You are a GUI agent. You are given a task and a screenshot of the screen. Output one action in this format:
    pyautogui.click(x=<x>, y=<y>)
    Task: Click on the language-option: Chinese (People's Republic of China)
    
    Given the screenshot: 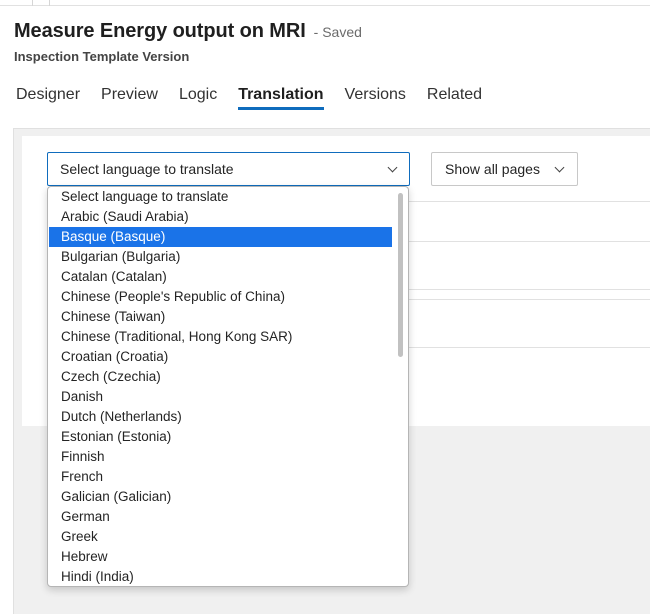 What is the action you would take?
    pyautogui.click(x=220, y=297)
    